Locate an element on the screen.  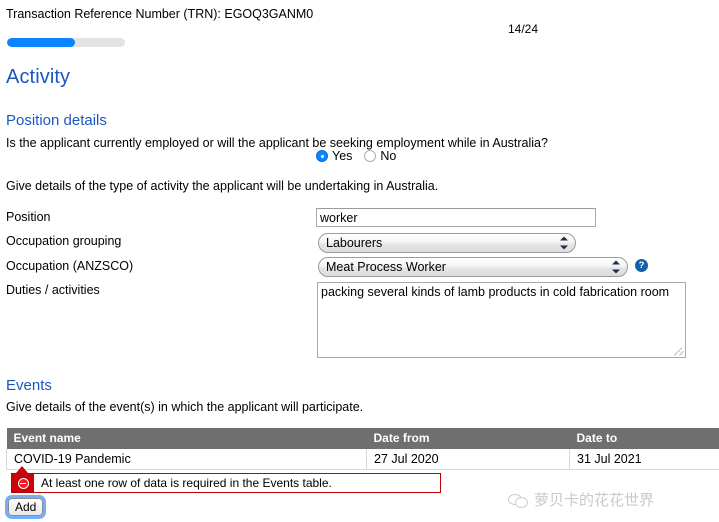
progress-bar-fill is located at coordinates (41, 42).